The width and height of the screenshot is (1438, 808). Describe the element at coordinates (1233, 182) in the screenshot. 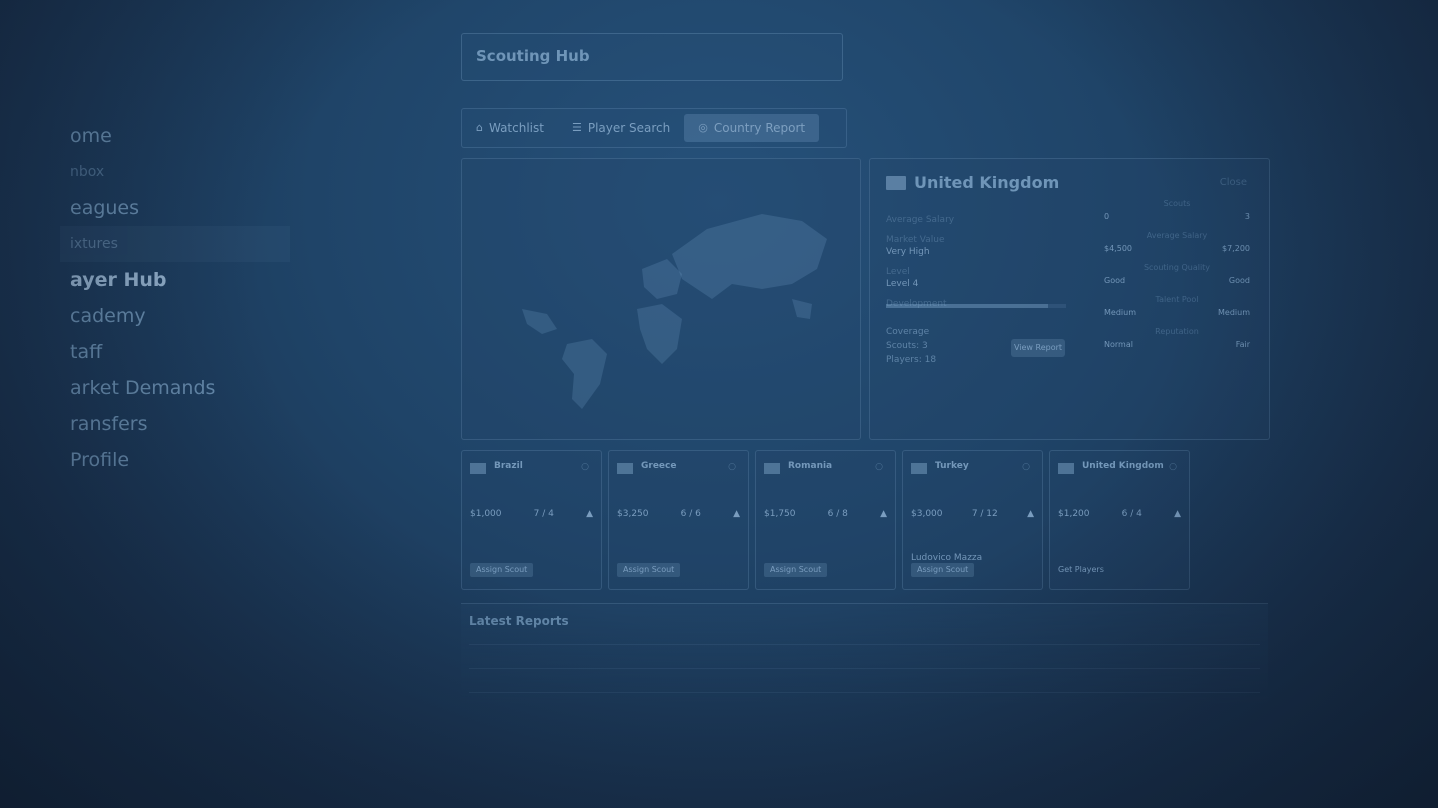

I see `close-button: Close` at that location.